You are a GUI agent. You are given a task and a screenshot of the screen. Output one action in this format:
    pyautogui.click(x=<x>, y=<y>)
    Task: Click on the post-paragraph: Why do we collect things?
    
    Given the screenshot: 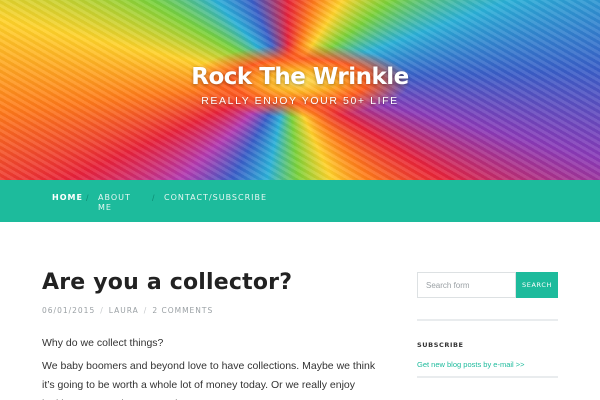 What is the action you would take?
    pyautogui.click(x=103, y=343)
    